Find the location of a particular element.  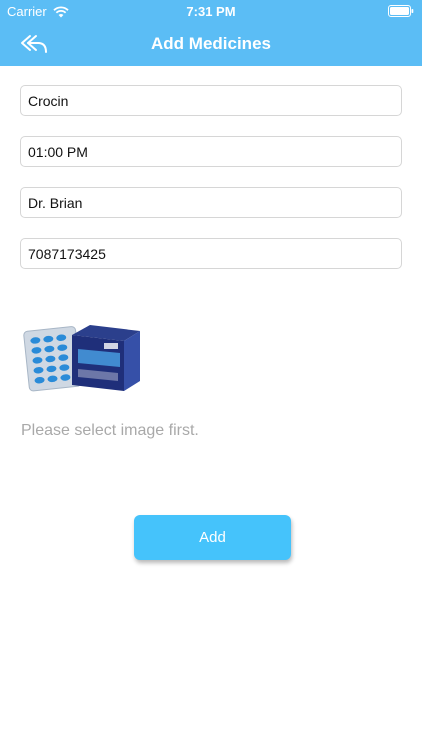

medicine-package-image is located at coordinates (82, 351).